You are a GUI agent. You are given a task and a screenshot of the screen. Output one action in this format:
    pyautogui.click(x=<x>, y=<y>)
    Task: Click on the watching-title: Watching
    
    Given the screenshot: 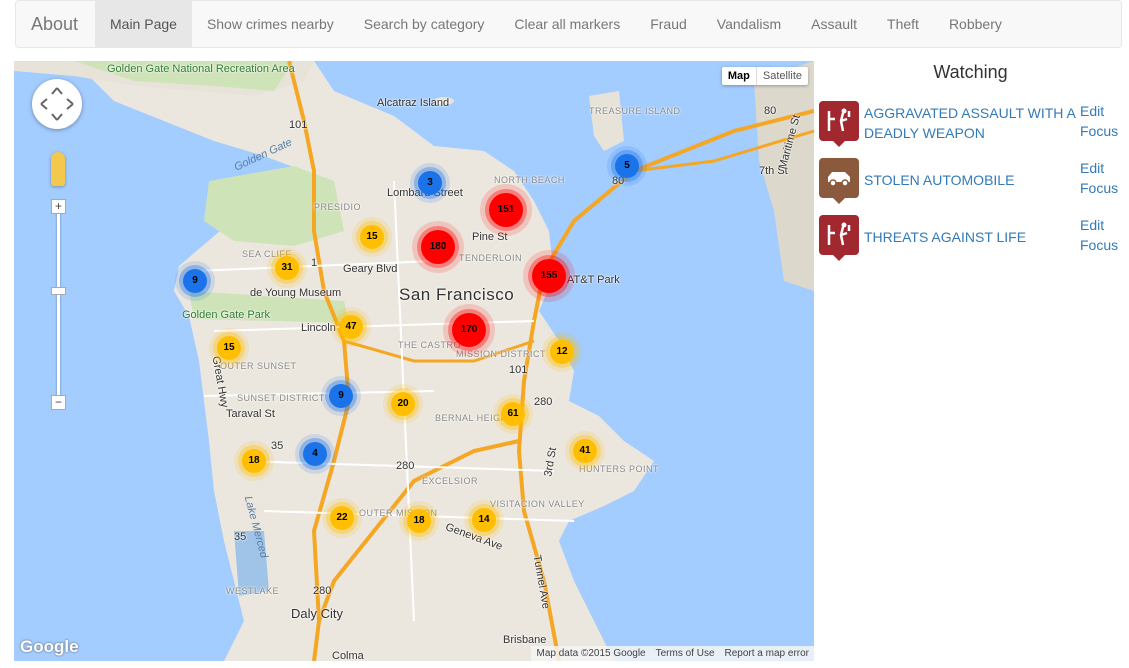 What is the action you would take?
    pyautogui.click(x=970, y=72)
    